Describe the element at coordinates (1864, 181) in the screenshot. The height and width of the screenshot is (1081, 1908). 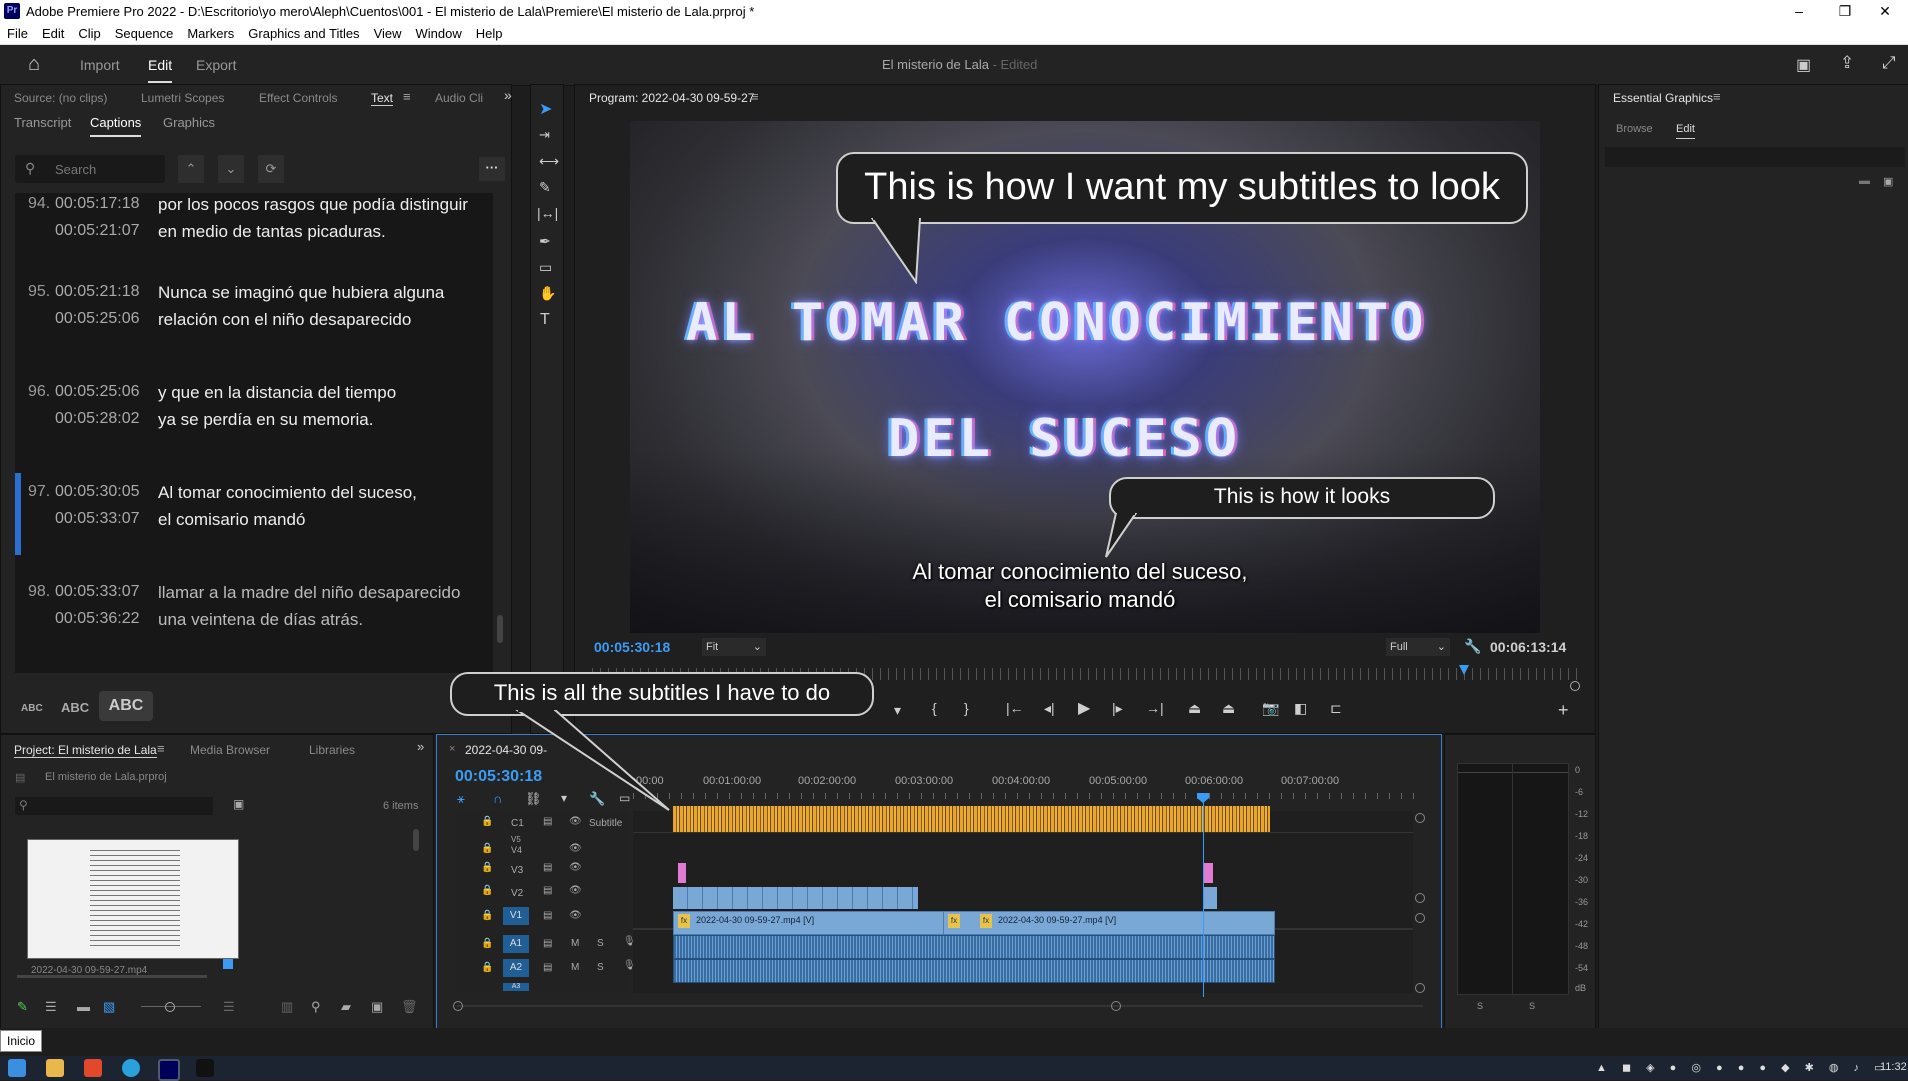
I see `new-layer-icon: ▬` at that location.